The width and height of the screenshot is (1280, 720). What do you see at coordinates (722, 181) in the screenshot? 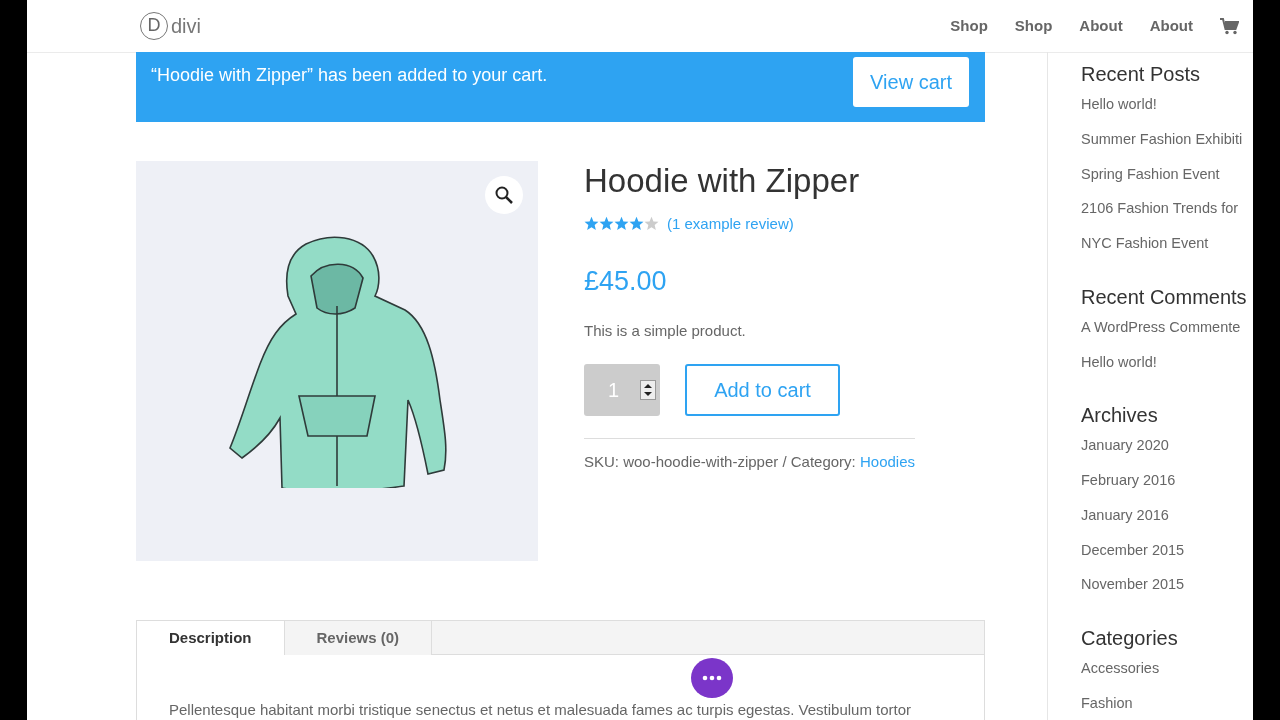
I see `product-title: Hoodie with Zipper` at bounding box center [722, 181].